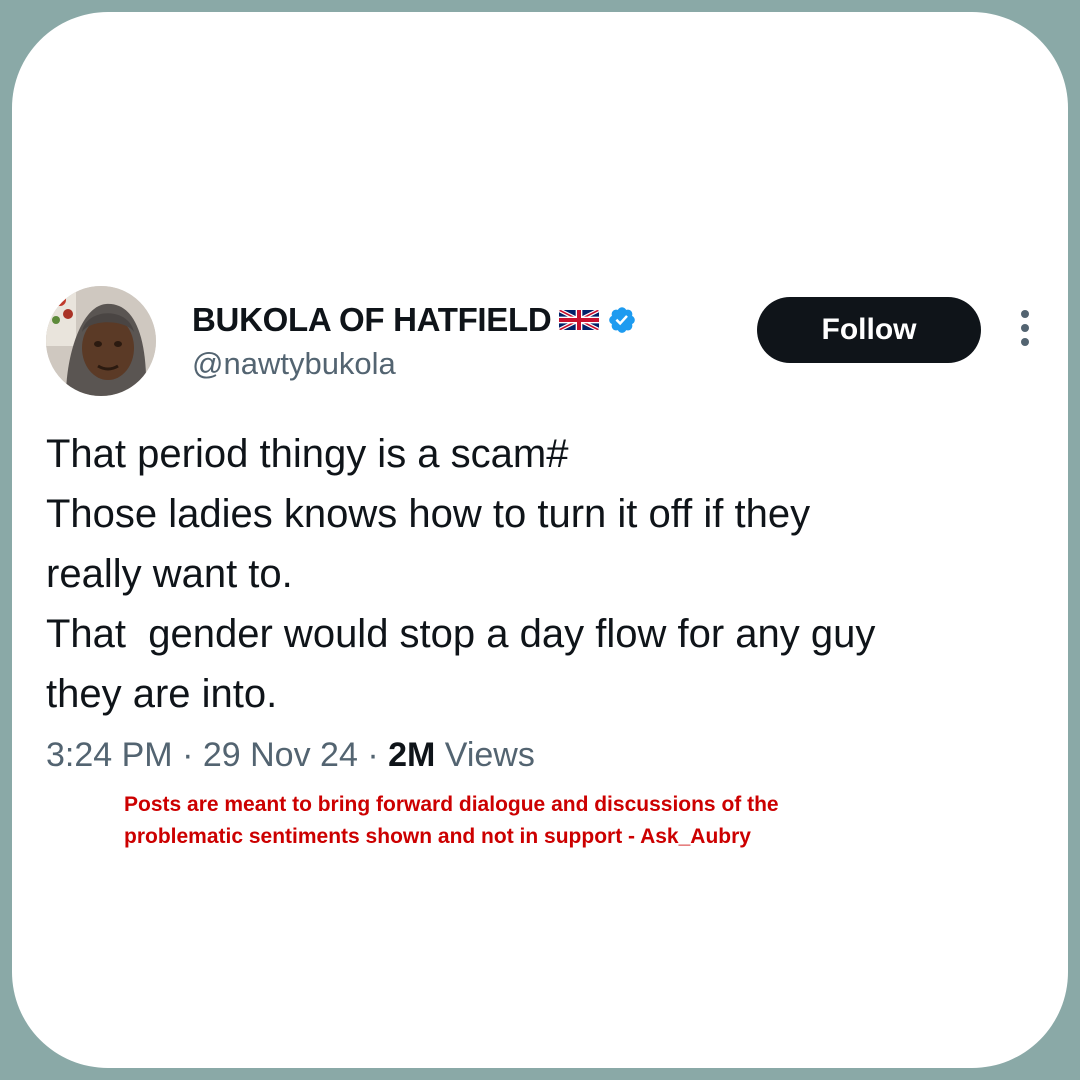 The image size is (1080, 1080). I want to click on more-options-icon, so click(1025, 332).